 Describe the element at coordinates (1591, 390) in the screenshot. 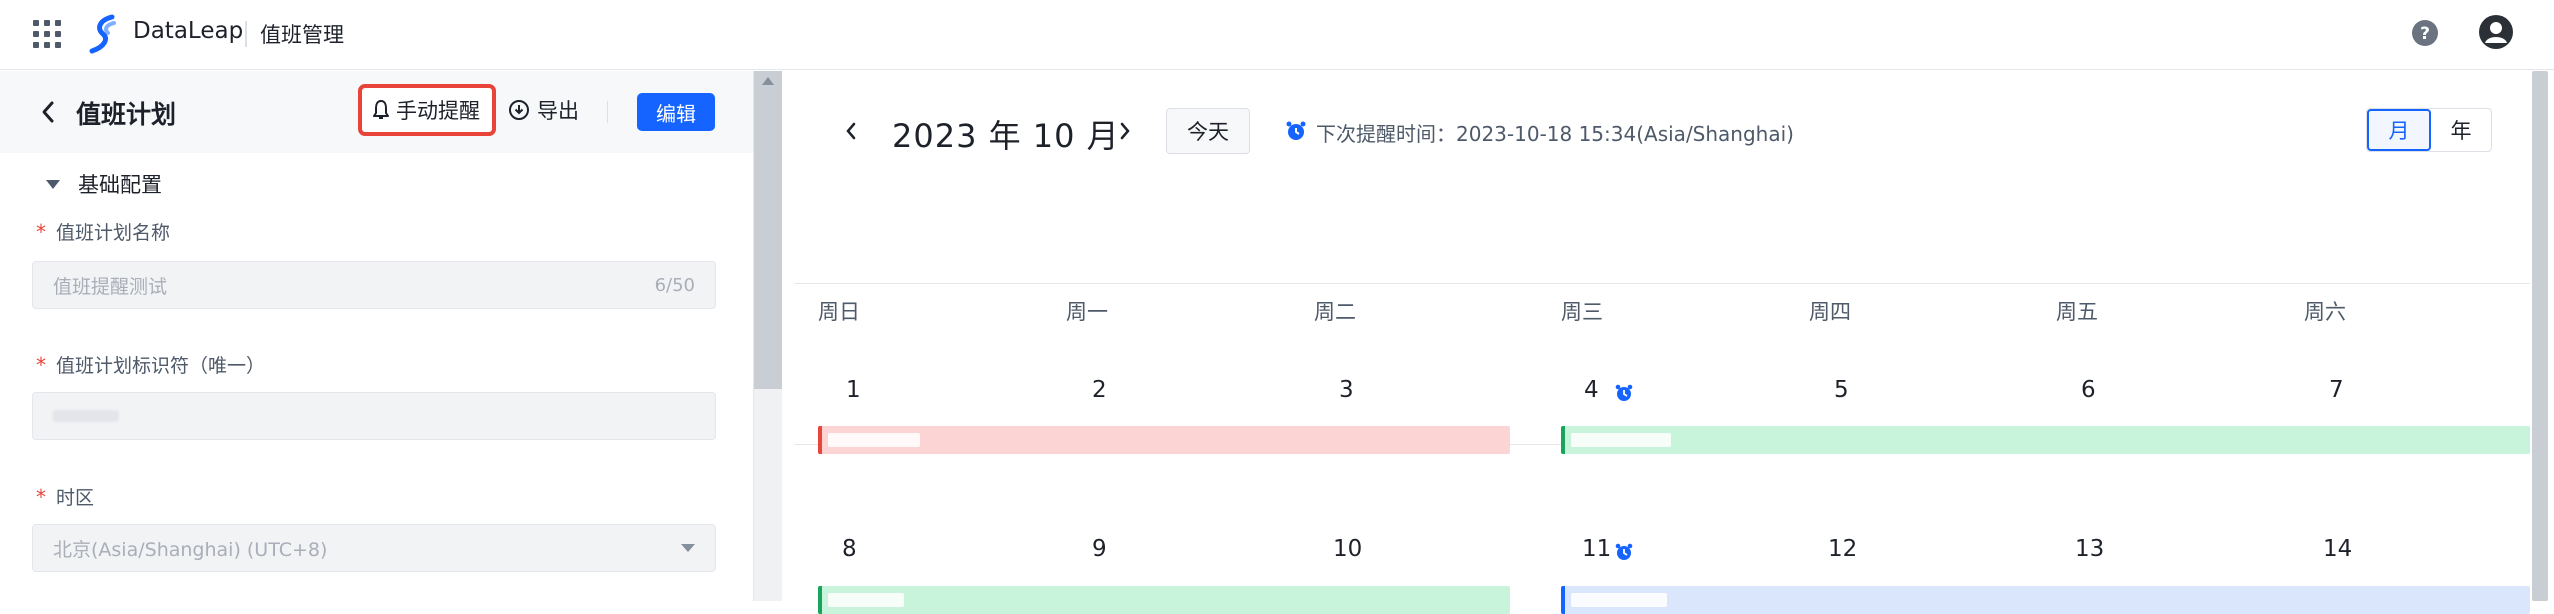

I see `day-cell-number: 4` at that location.